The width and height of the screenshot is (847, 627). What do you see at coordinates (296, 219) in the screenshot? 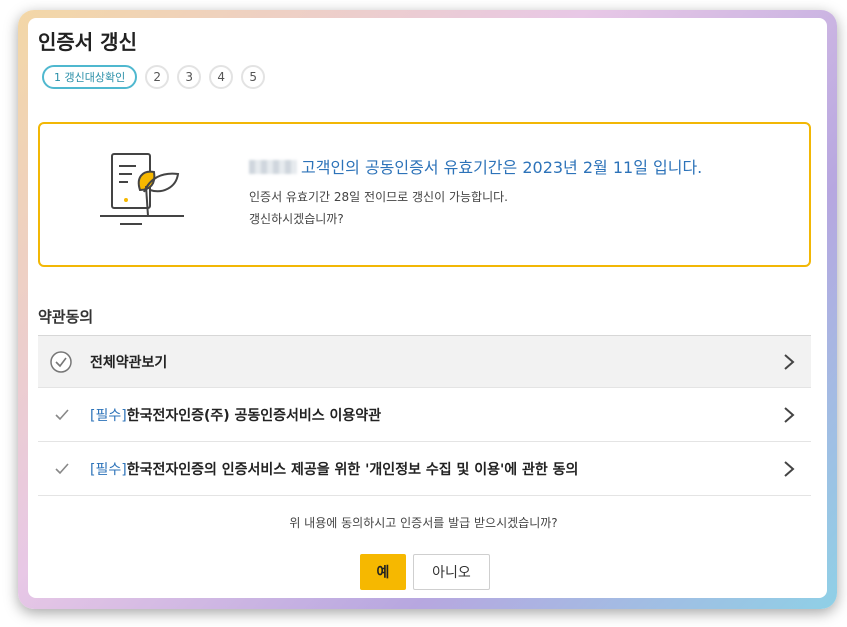
I see `renewal-question-text: 갱신하시겠습니까?` at bounding box center [296, 219].